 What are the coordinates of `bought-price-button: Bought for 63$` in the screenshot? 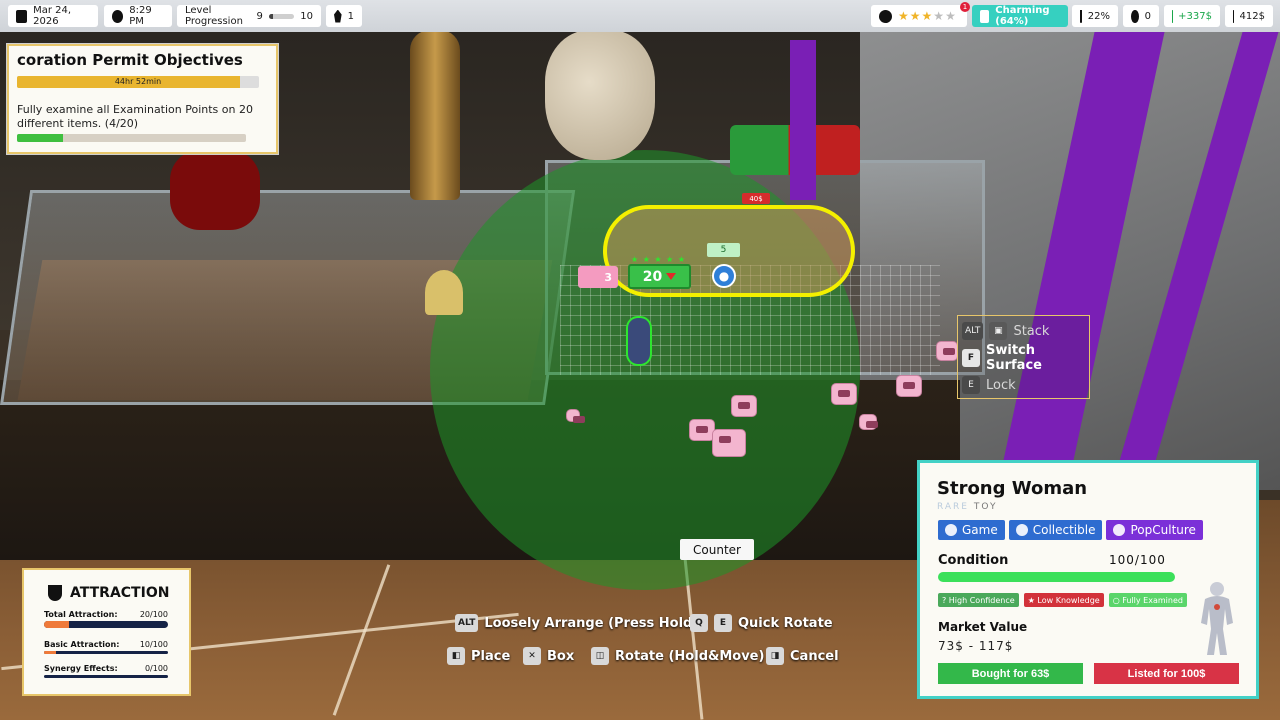 It's located at (1010, 673).